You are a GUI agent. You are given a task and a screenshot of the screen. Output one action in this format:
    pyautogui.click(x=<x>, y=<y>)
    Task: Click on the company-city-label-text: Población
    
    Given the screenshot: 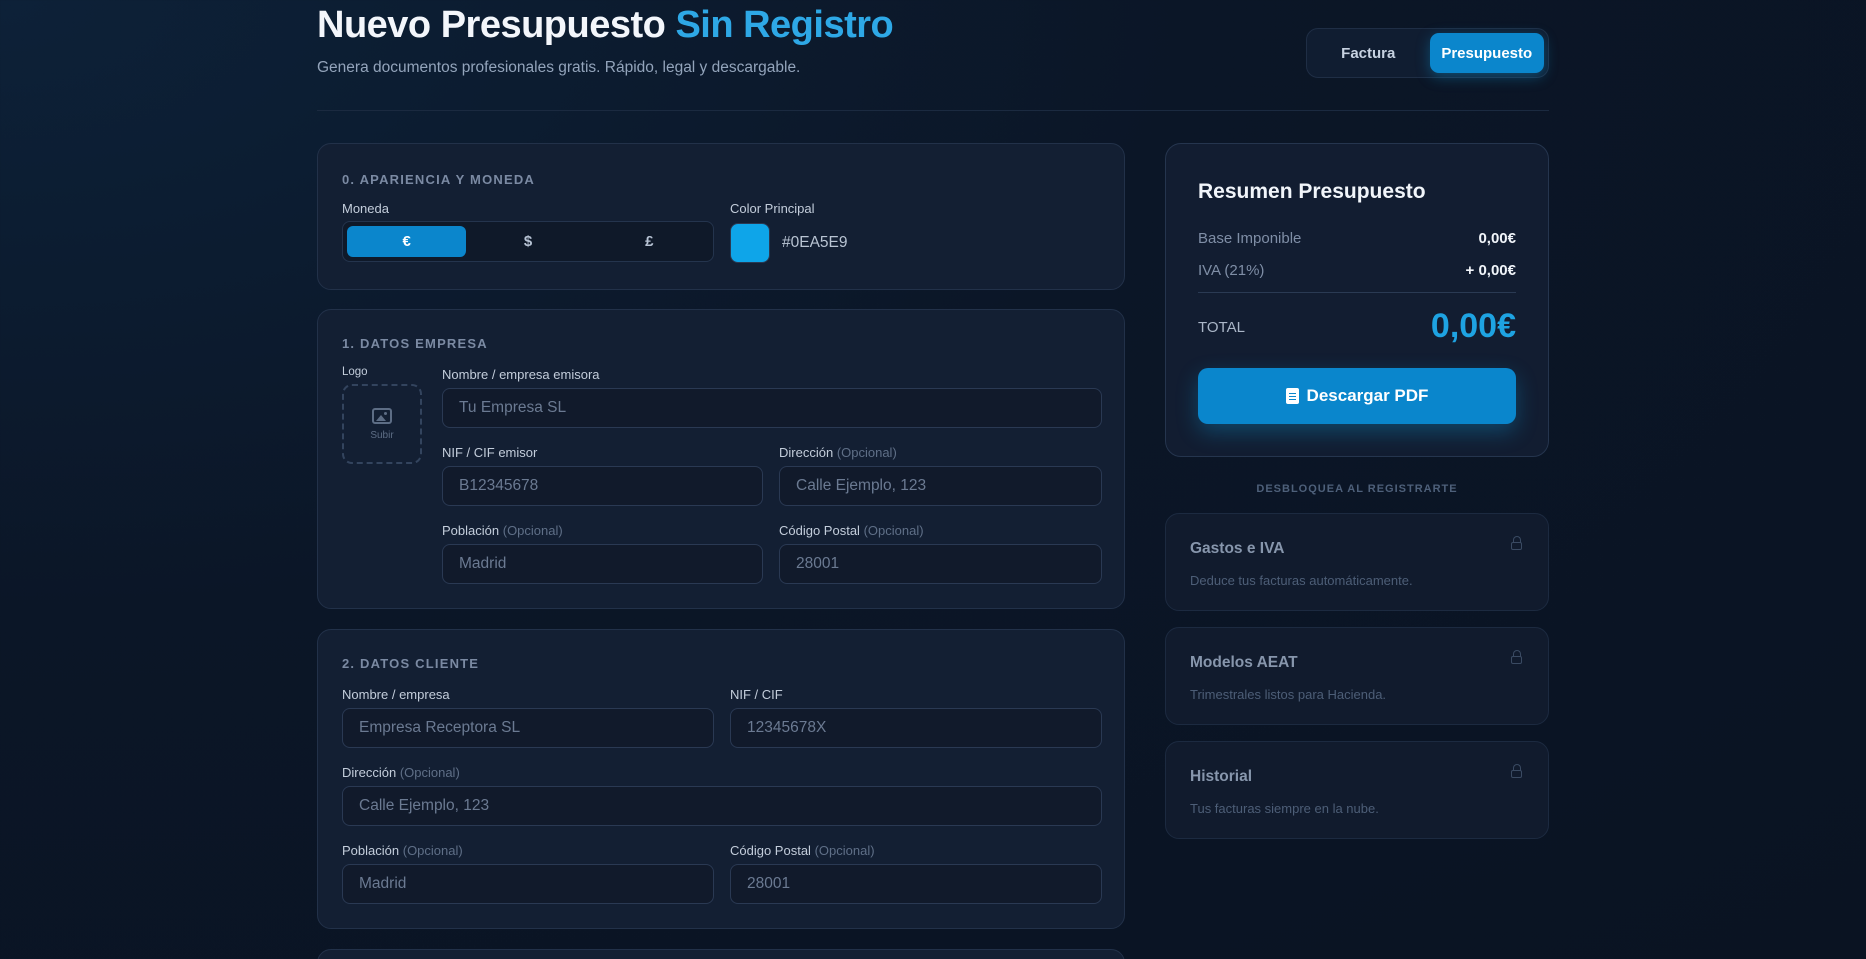 What is the action you would take?
    pyautogui.click(x=471, y=530)
    